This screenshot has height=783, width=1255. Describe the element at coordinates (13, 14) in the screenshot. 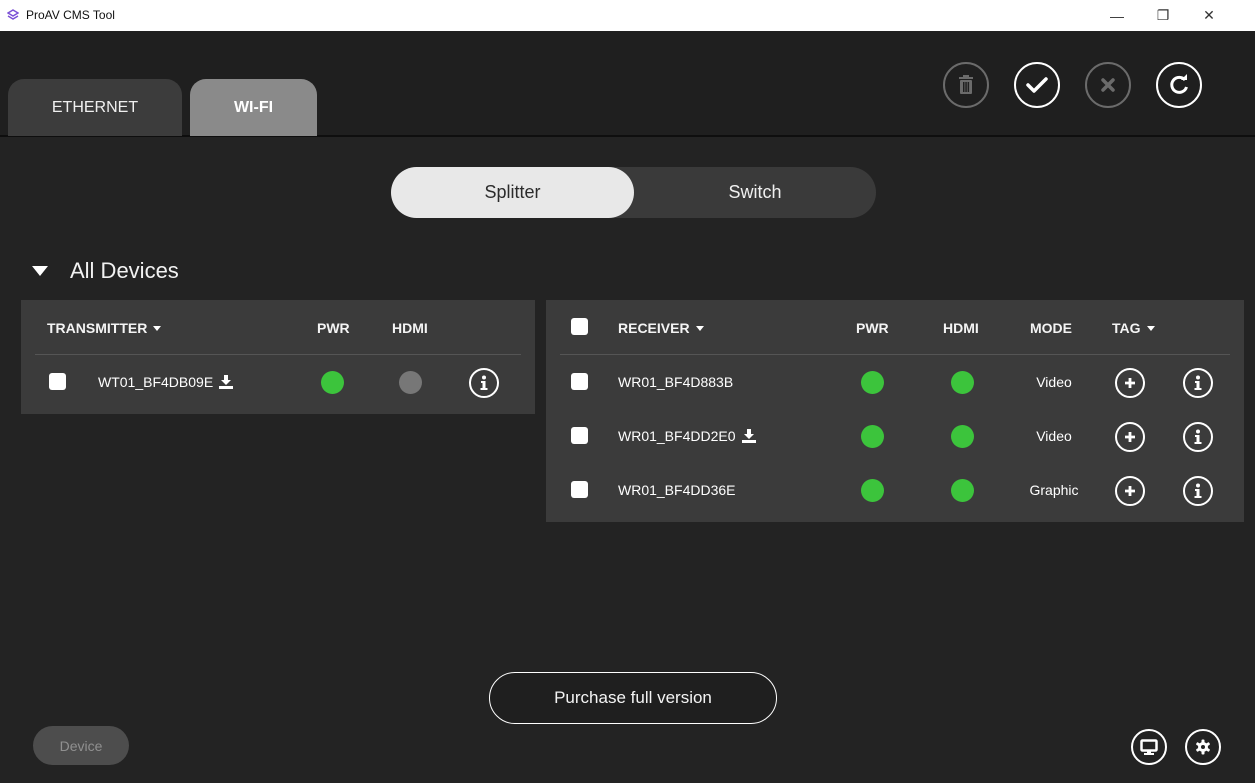

I see `app-logo-icon` at that location.